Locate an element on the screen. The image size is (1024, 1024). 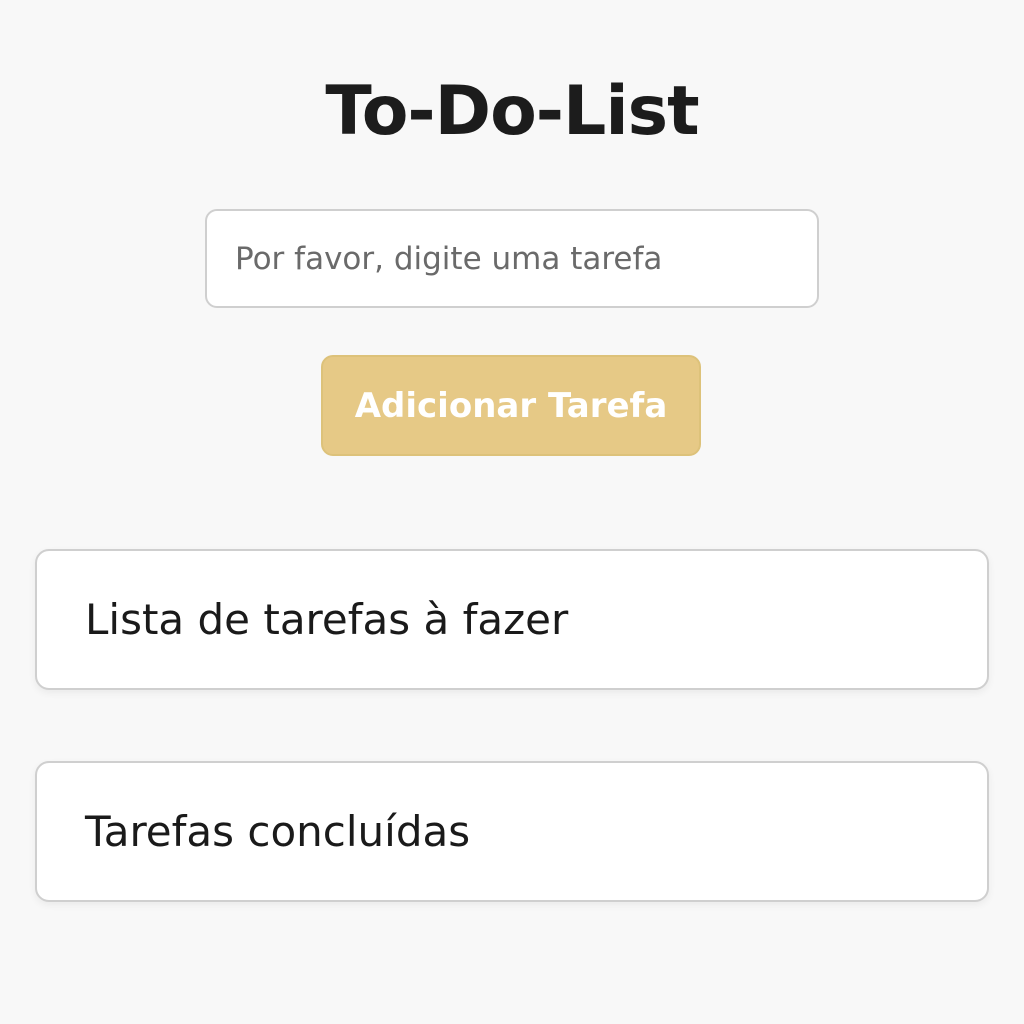
todo-list-panel: Lista de tarefas à fazer is located at coordinates (512, 619).